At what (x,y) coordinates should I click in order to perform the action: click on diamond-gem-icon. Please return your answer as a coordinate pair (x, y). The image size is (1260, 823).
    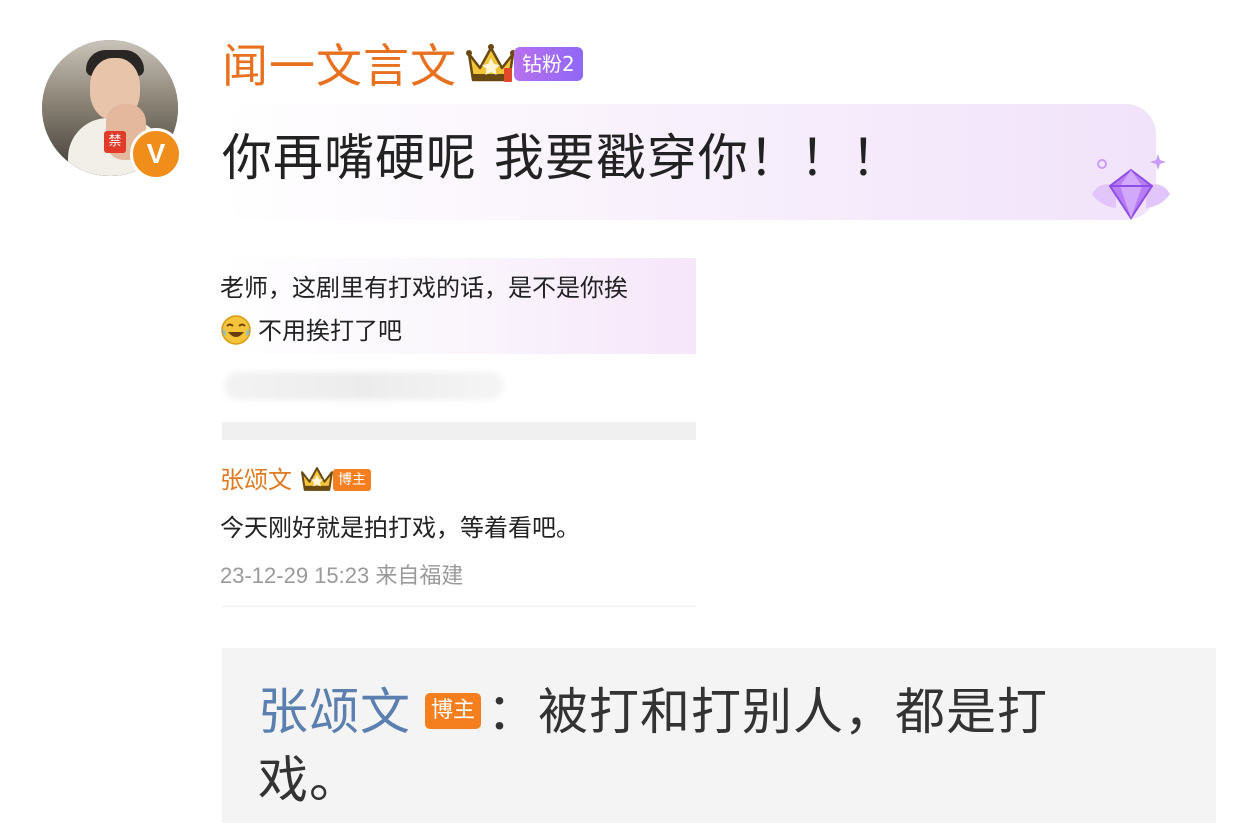
    Looking at the image, I should click on (1131, 187).